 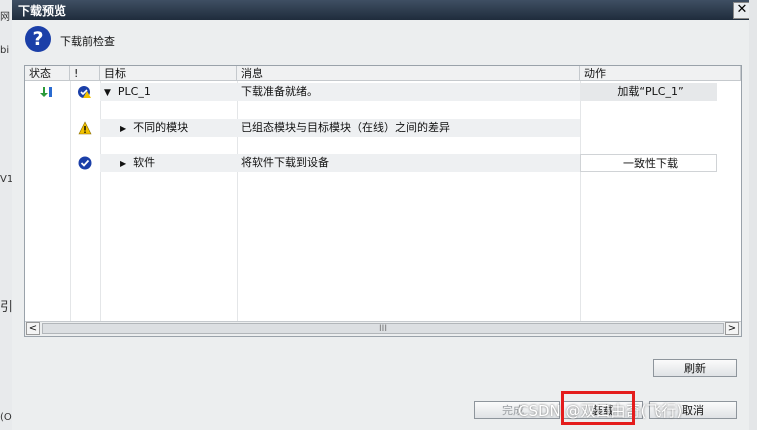 I want to click on header-target: 目标, so click(x=168, y=73).